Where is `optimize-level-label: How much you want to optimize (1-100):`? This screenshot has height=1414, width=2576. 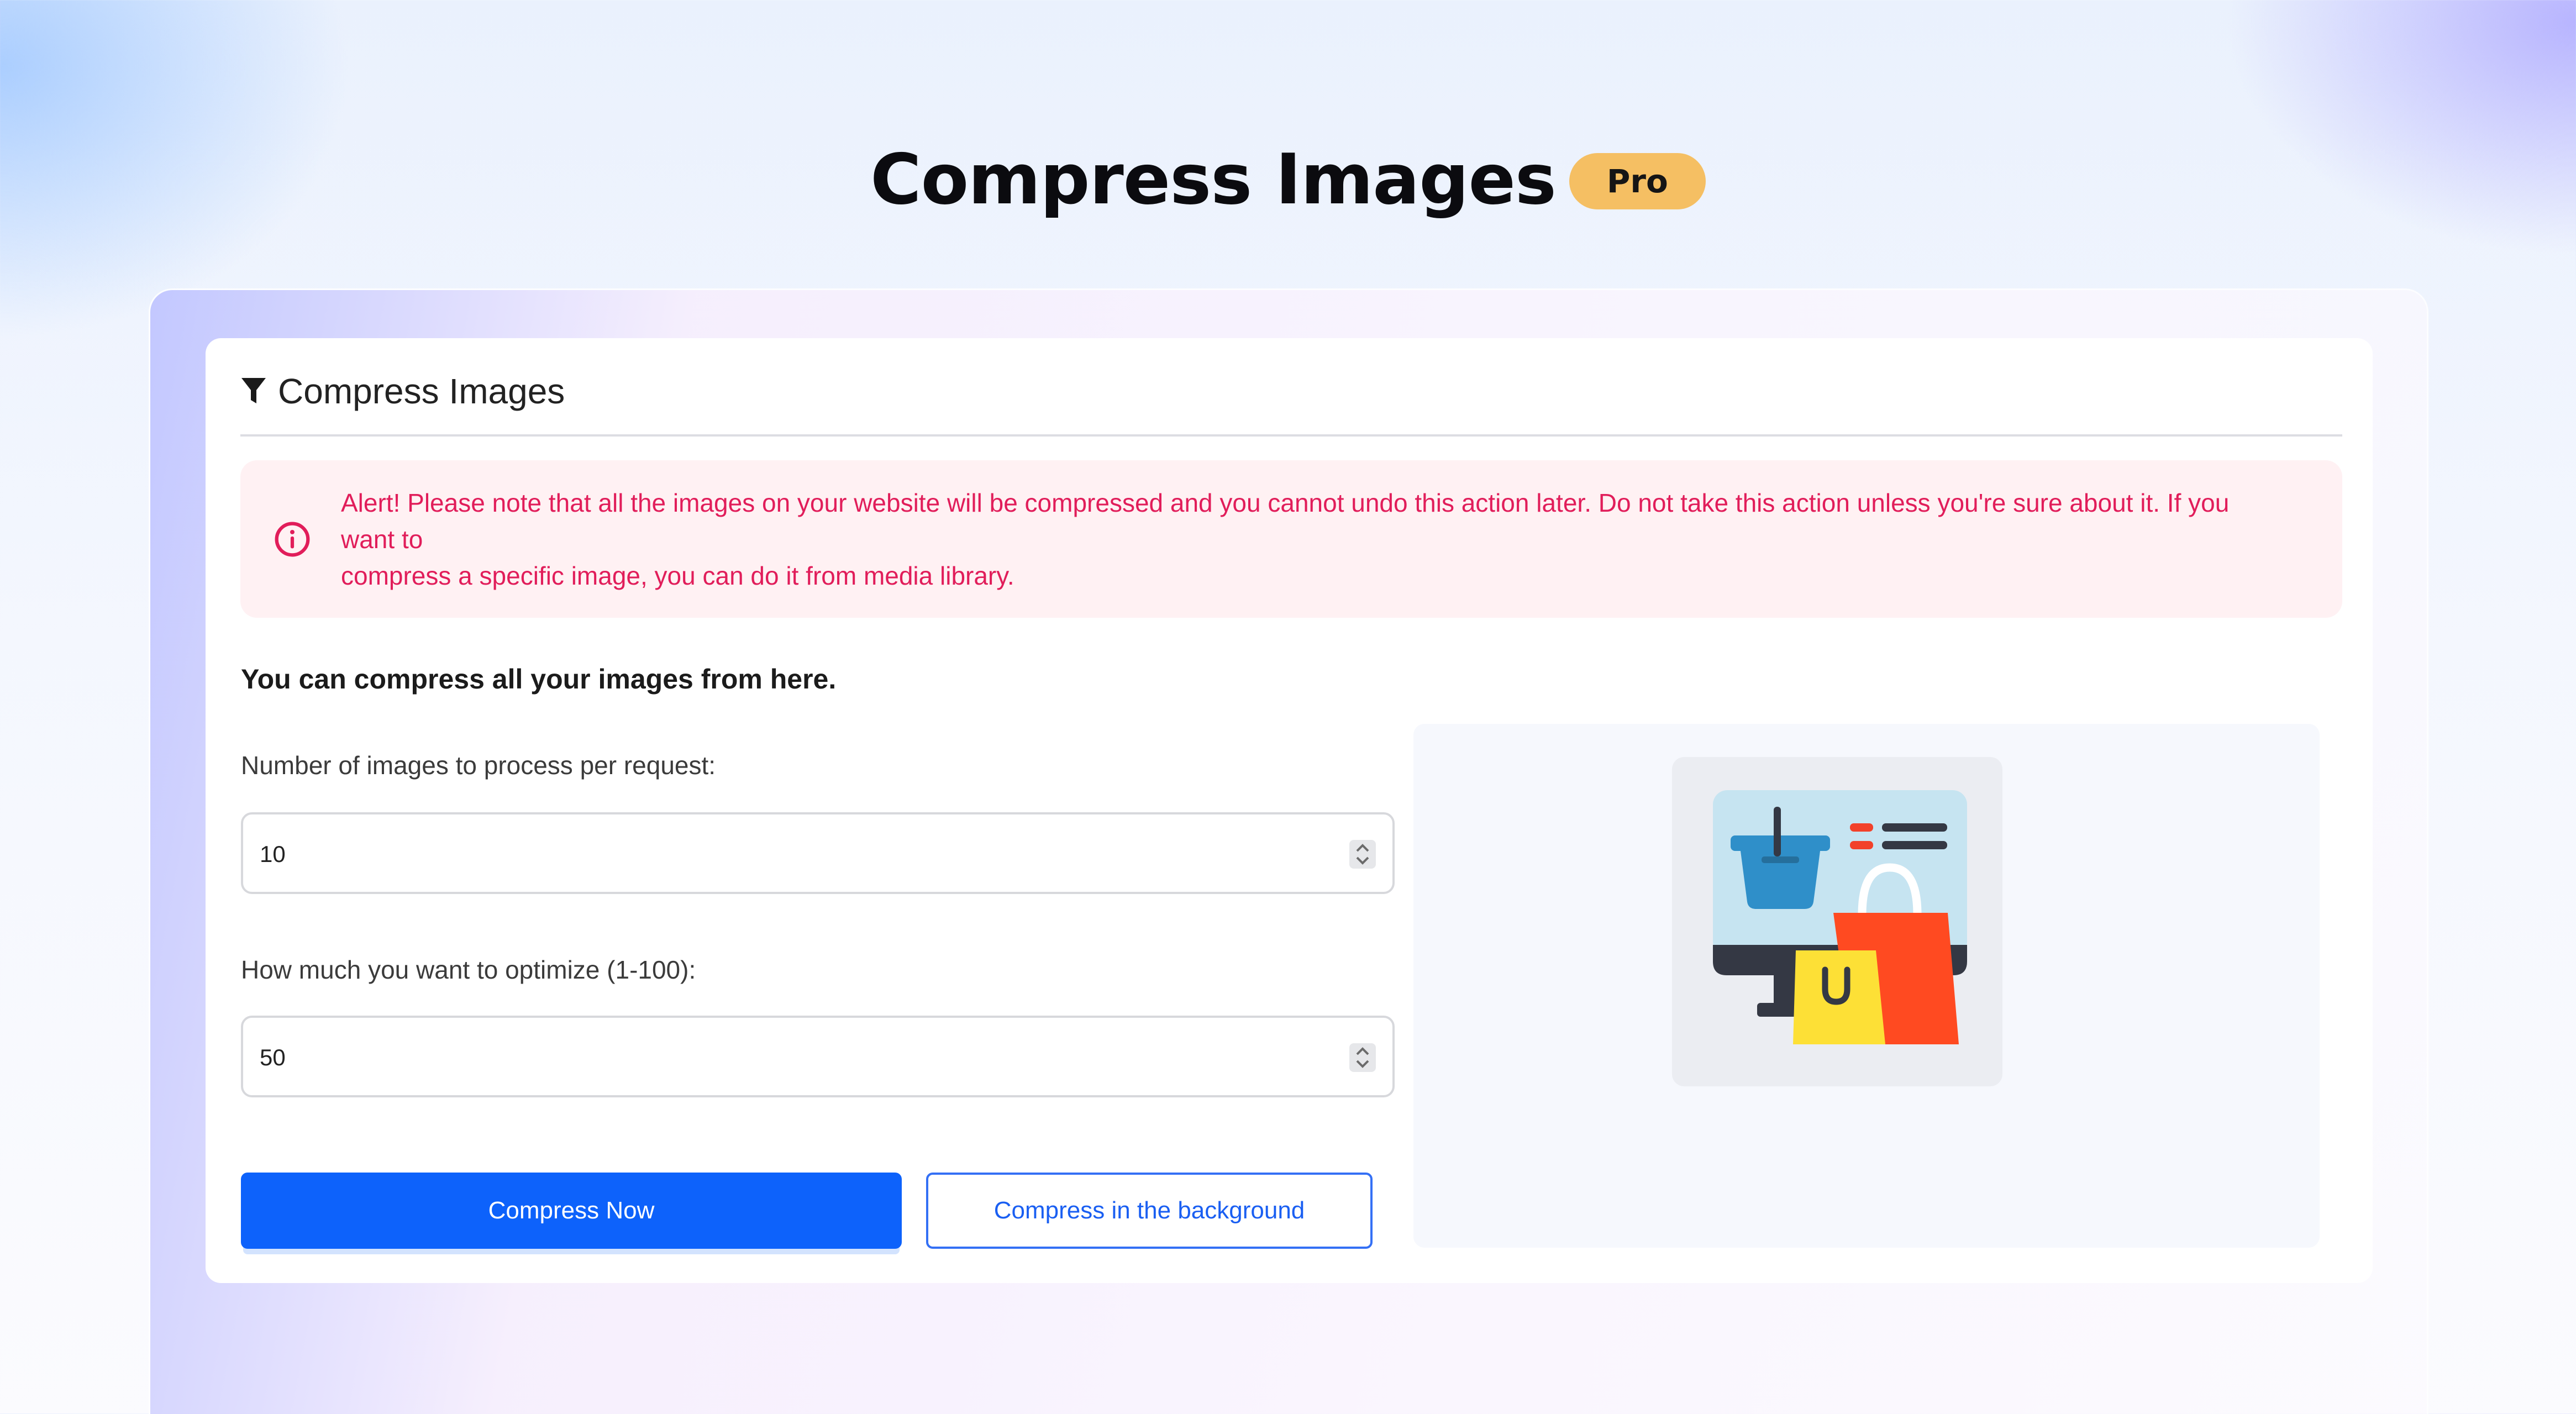
optimize-level-label: How much you want to optimize (1-100): is located at coordinates (468, 970).